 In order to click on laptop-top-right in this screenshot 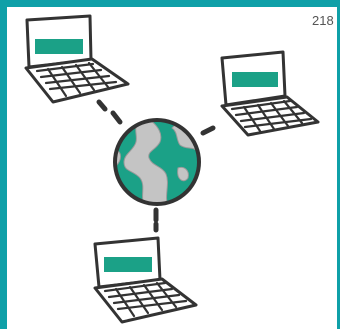, I will do `click(270, 93)`.